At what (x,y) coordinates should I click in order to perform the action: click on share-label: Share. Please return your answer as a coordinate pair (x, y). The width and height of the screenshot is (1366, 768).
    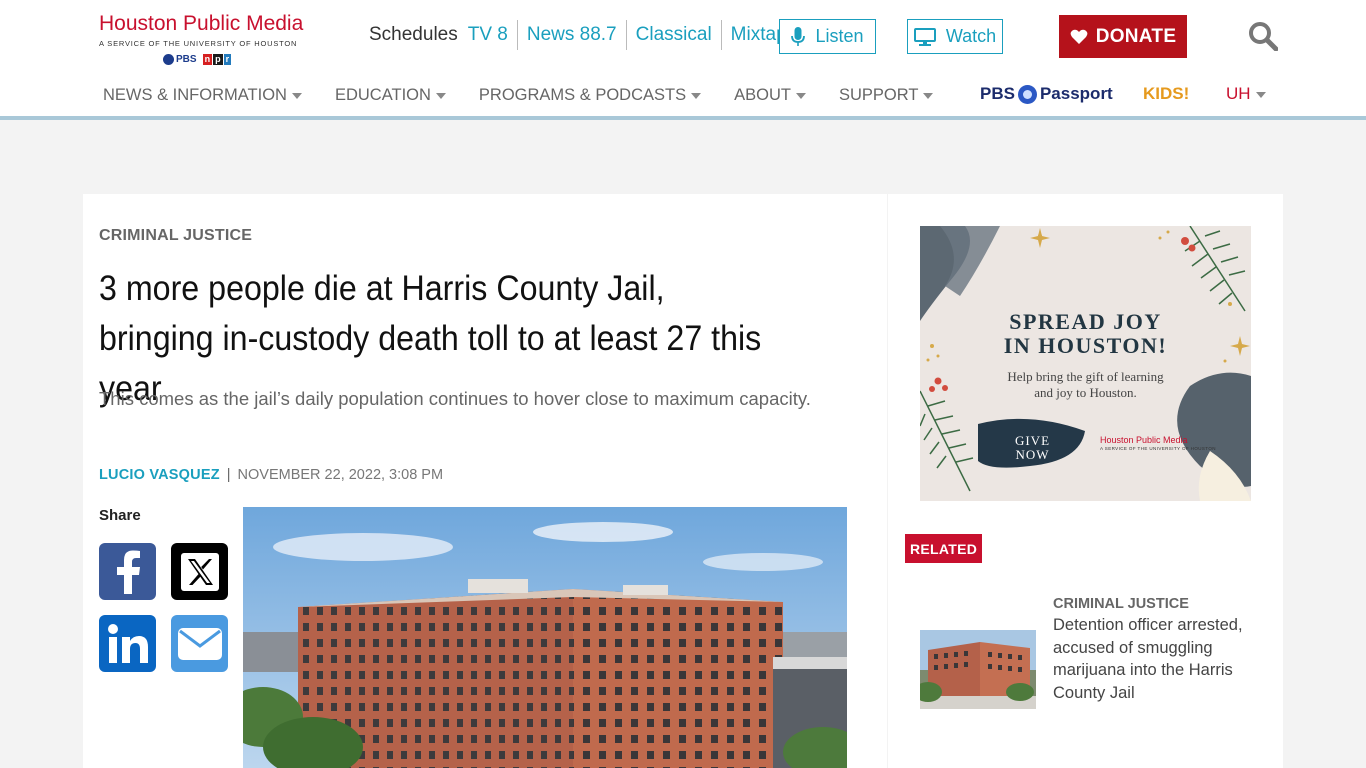
    Looking at the image, I should click on (120, 515).